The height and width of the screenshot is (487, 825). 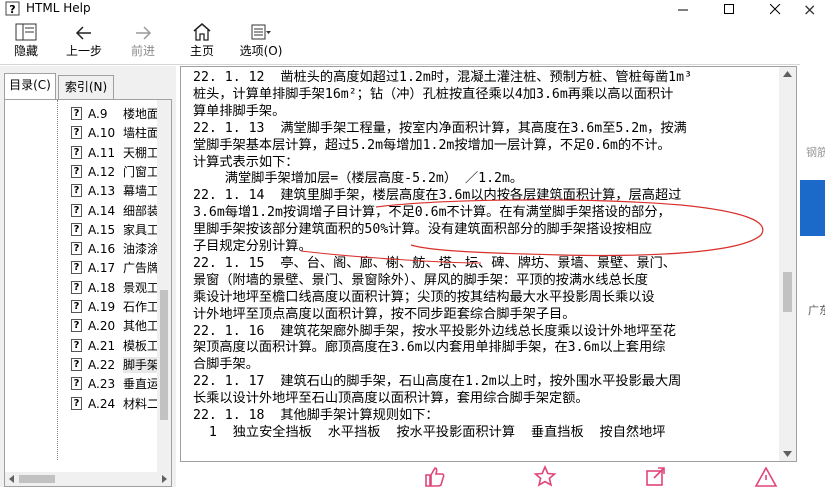 What do you see at coordinates (12, 479) in the screenshot?
I see `scroll-left-icon` at bounding box center [12, 479].